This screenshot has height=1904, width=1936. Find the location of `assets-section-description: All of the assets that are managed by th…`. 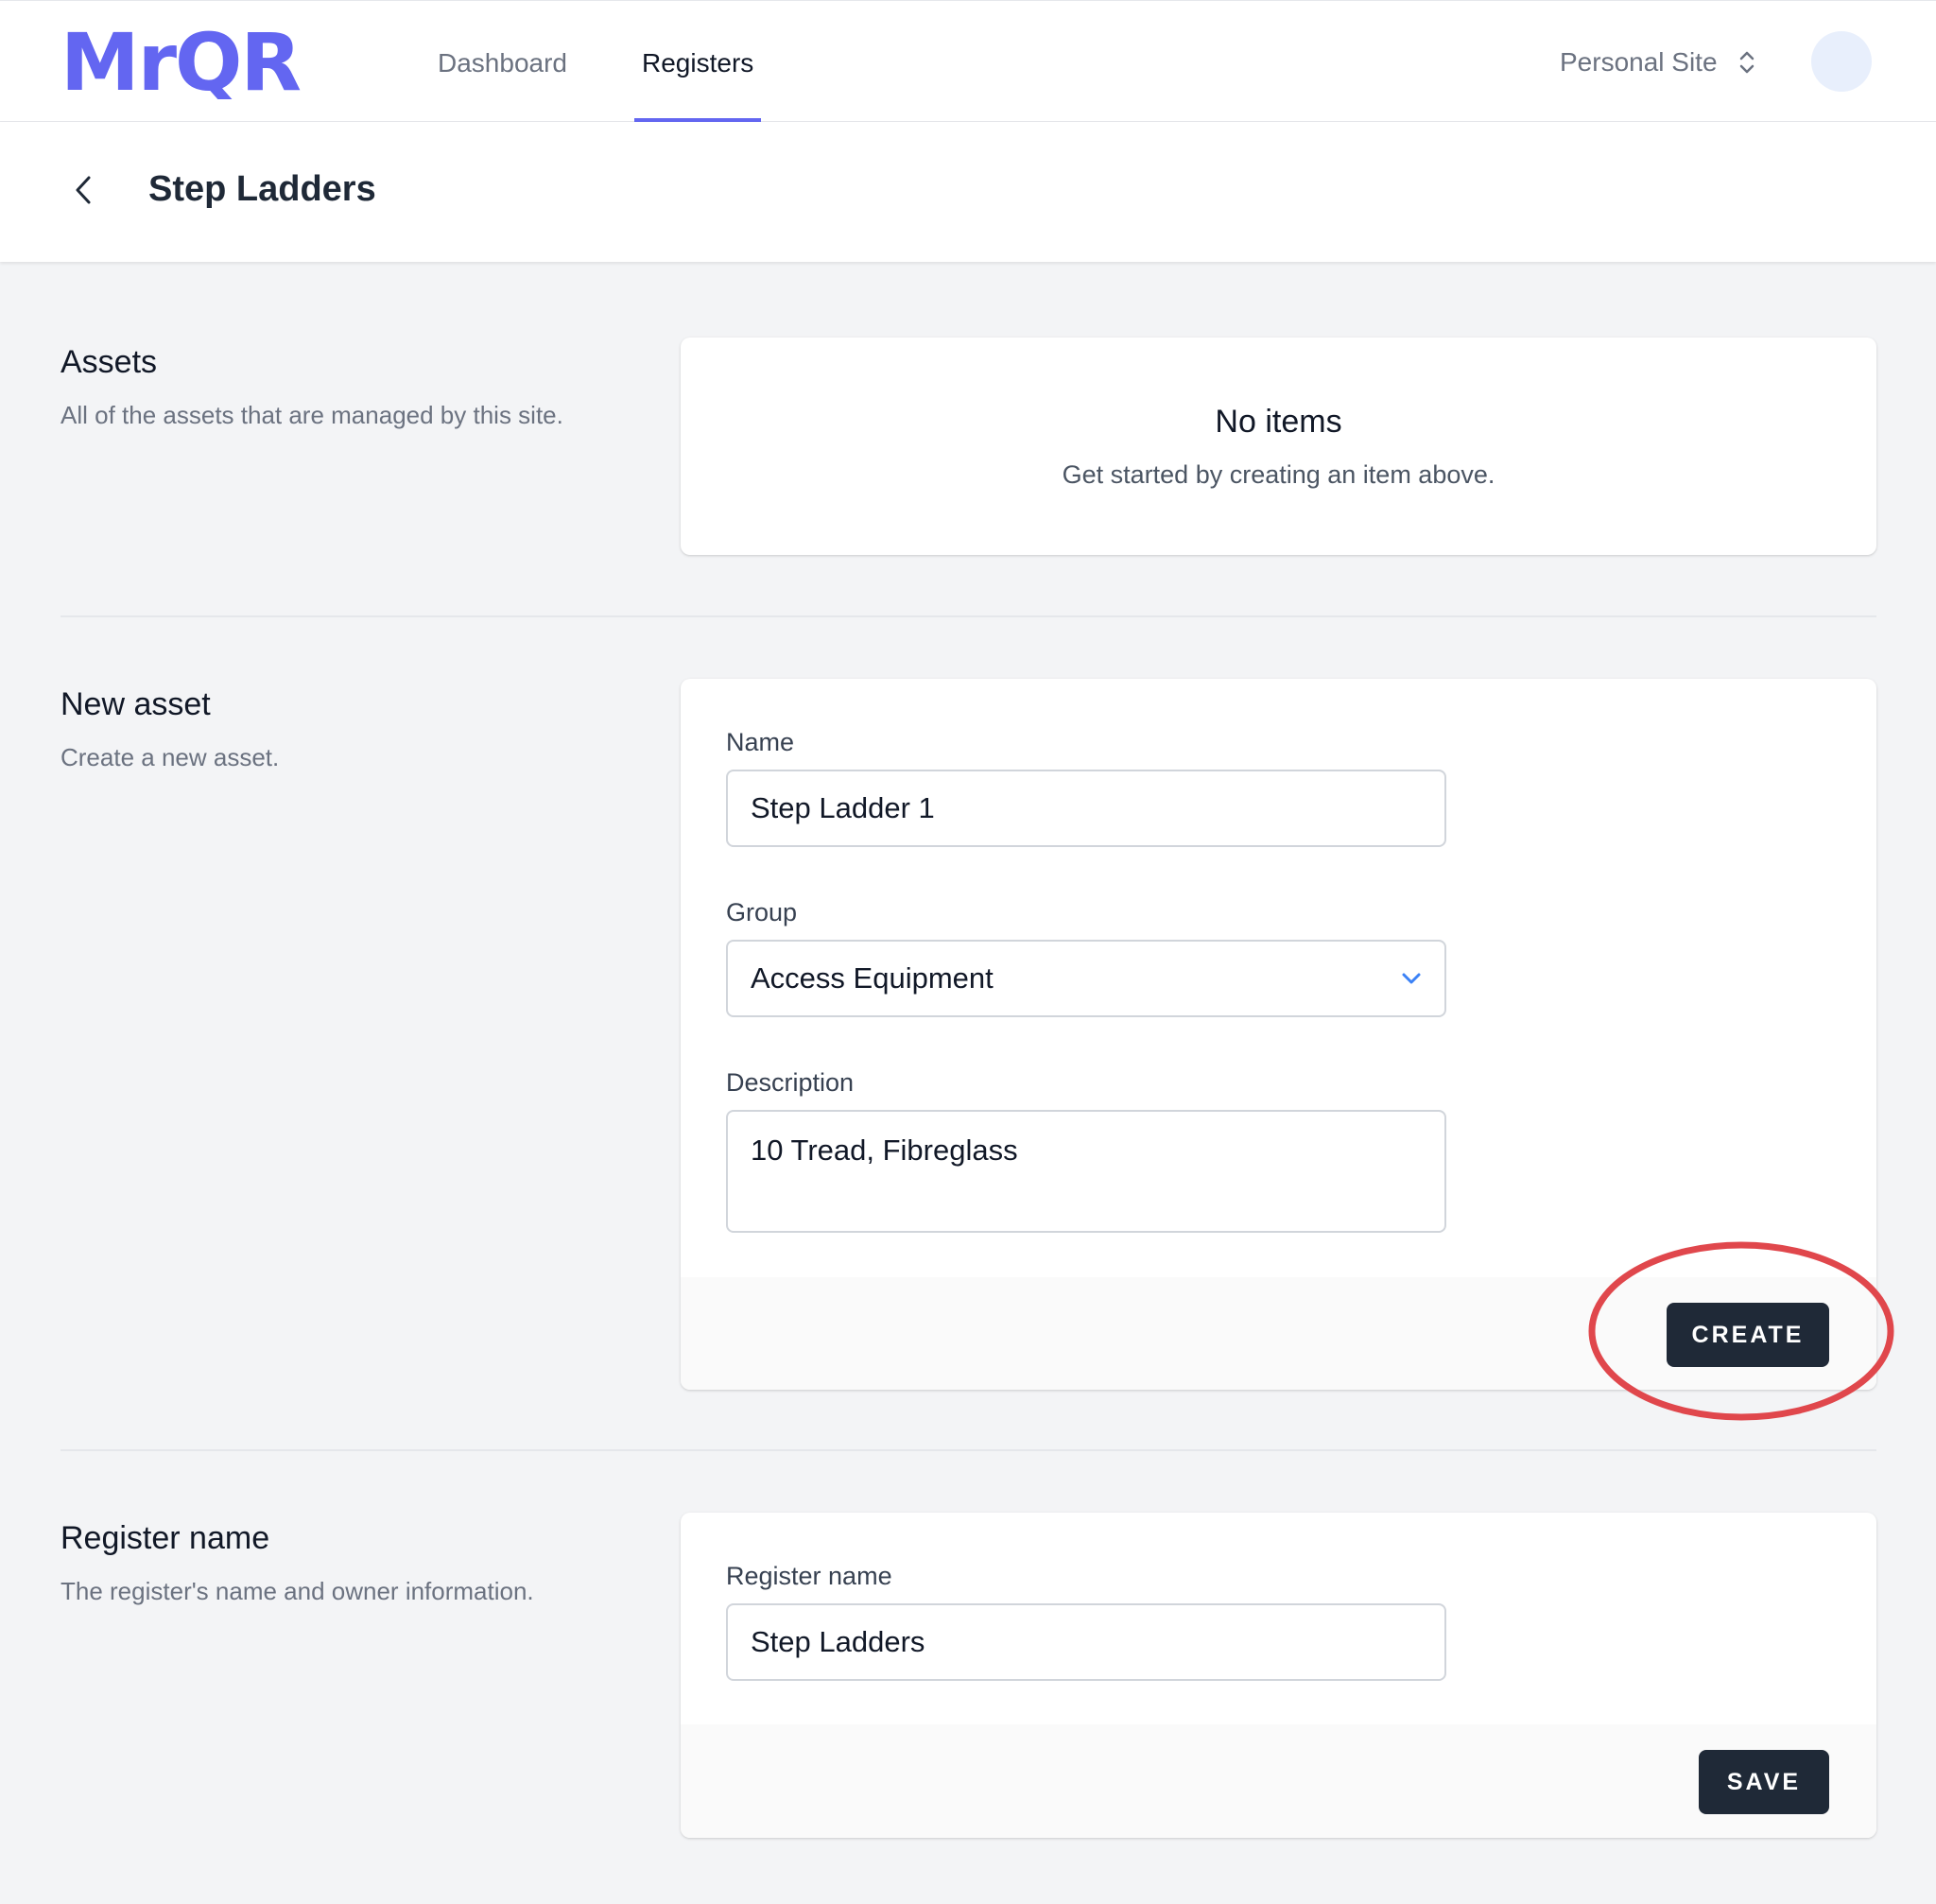

assets-section-description: All of the assets that are managed by th… is located at coordinates (311, 415).